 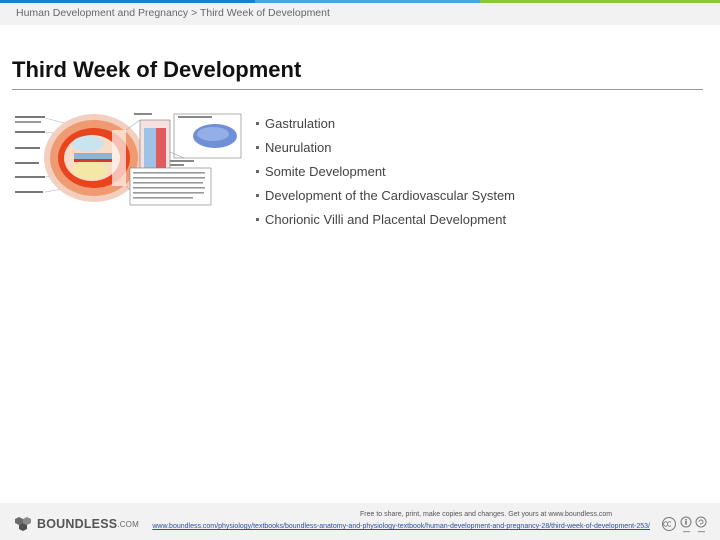 I want to click on logo-wordmark: BOUNDLESS, so click(x=77, y=524).